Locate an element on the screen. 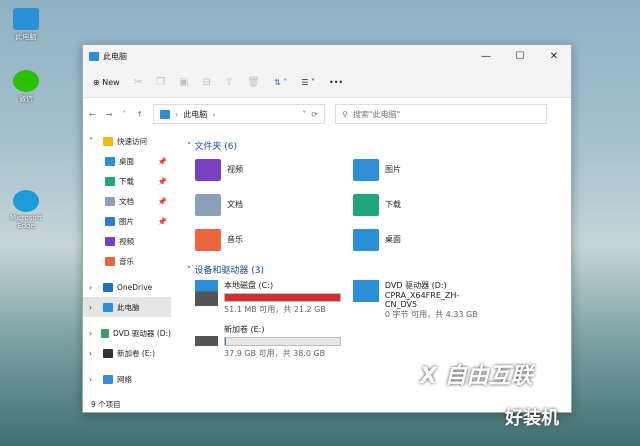  drive-info: 37.9 GB 可用，共 38.0 GB is located at coordinates (275, 353).